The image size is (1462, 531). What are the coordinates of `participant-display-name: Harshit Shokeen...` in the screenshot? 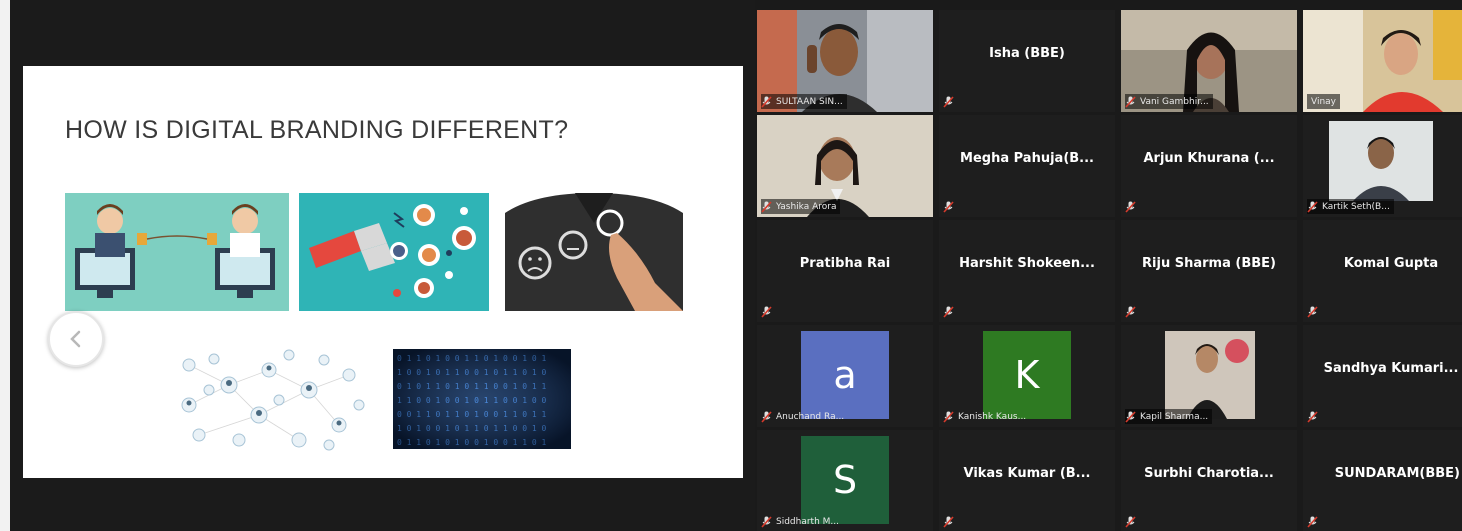 It's located at (1027, 263).